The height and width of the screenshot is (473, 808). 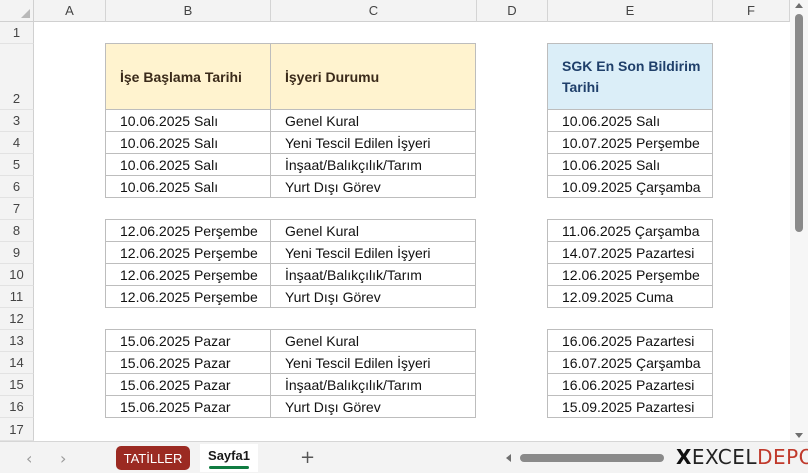 What do you see at coordinates (373, 76) in the screenshot?
I see `header-workplace-status: İşyeri Durumu` at bounding box center [373, 76].